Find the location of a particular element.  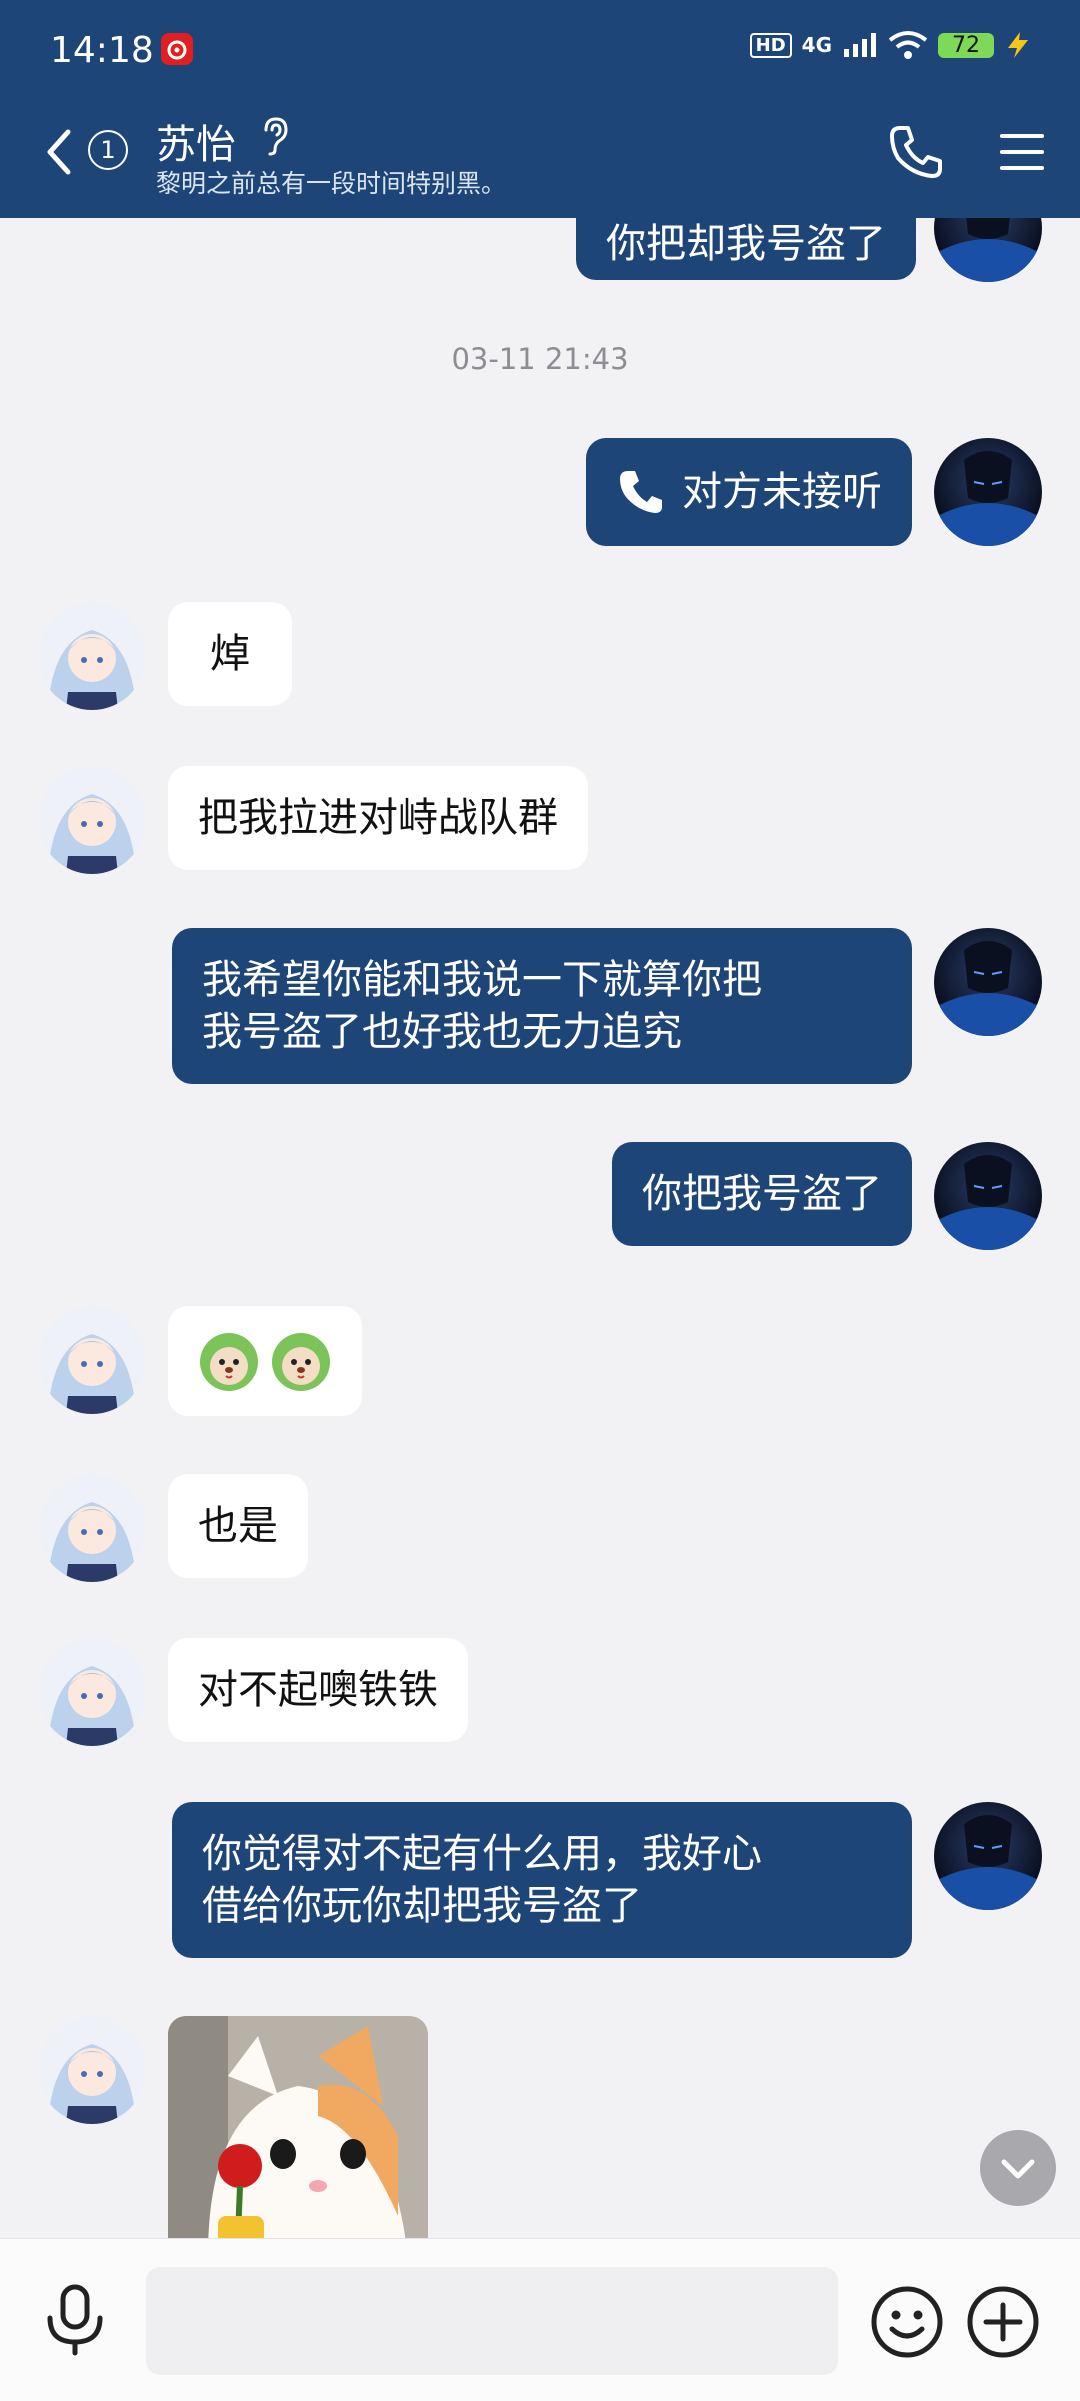

message-text: 焯 is located at coordinates (230, 654).